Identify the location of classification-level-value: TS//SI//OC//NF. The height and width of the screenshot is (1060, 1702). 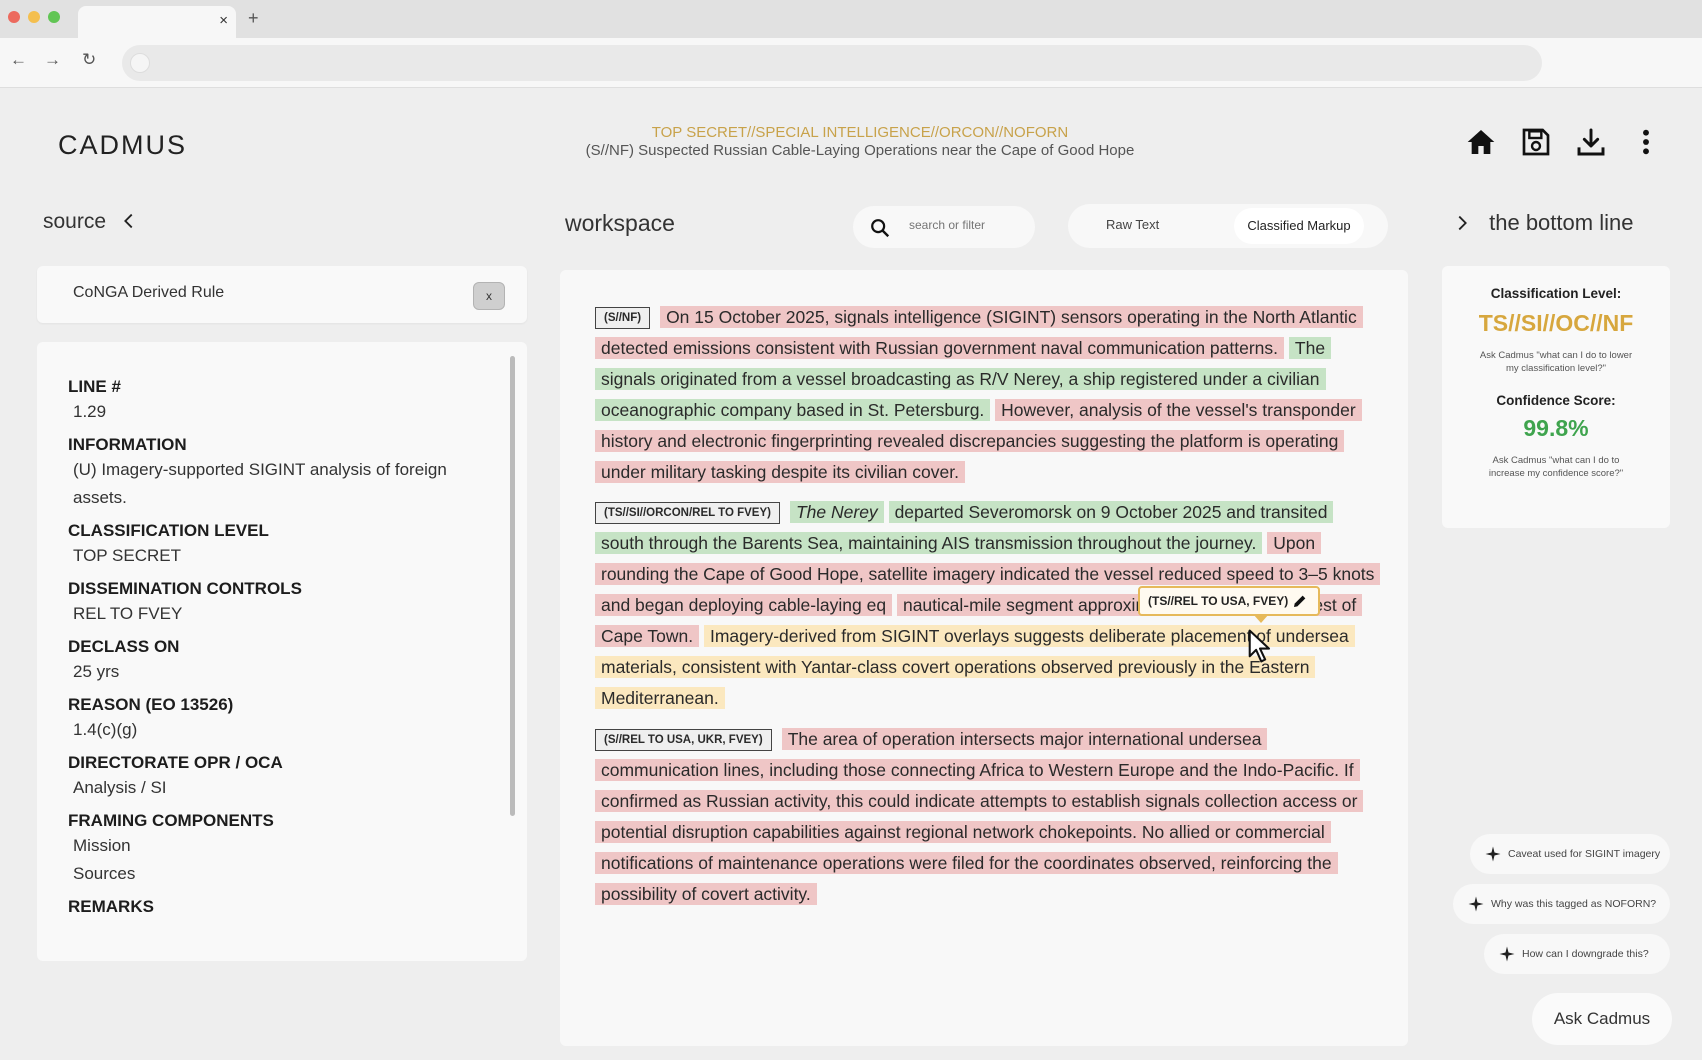
(1556, 323).